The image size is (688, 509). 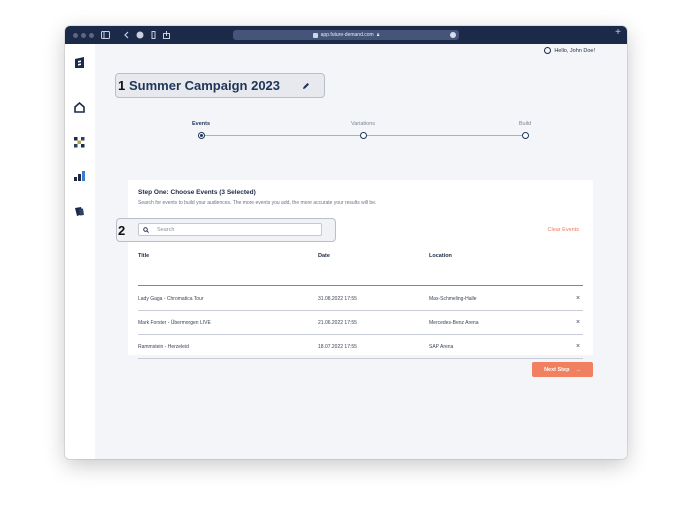 What do you see at coordinates (454, 323) in the screenshot?
I see `event-location: Mercedes-Benz Arena` at bounding box center [454, 323].